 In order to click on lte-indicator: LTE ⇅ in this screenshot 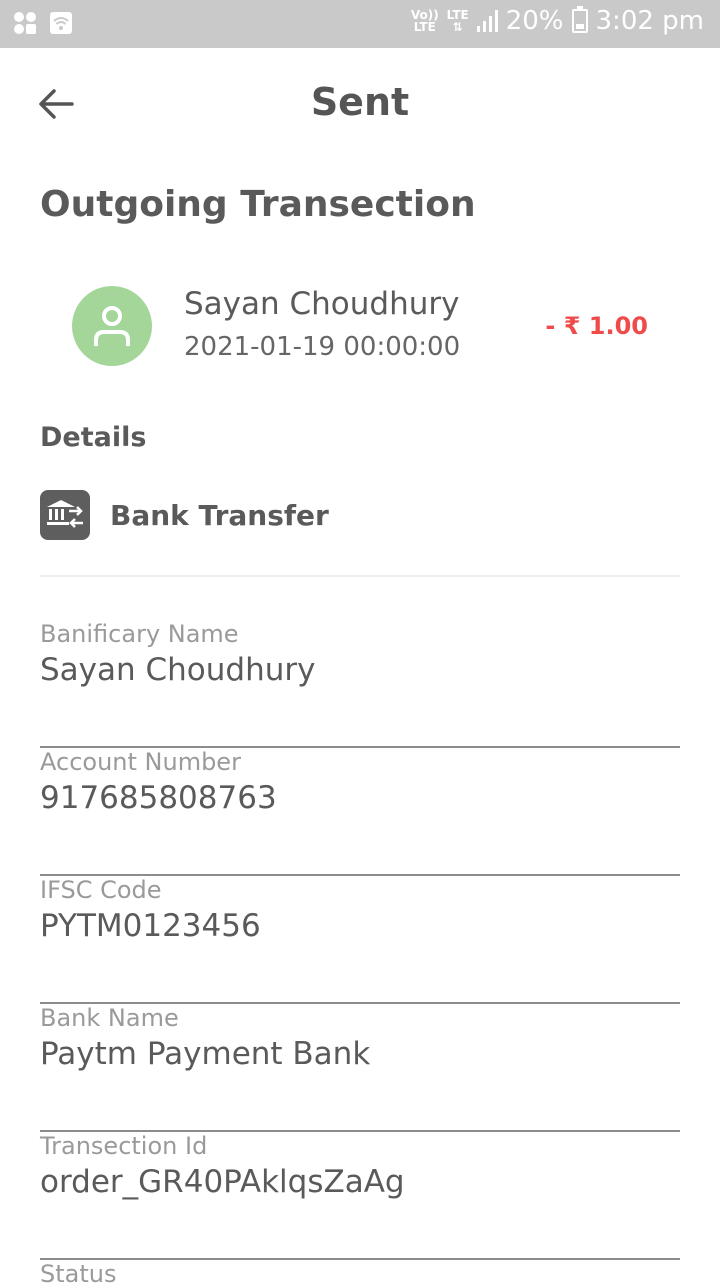, I will do `click(458, 21)`.